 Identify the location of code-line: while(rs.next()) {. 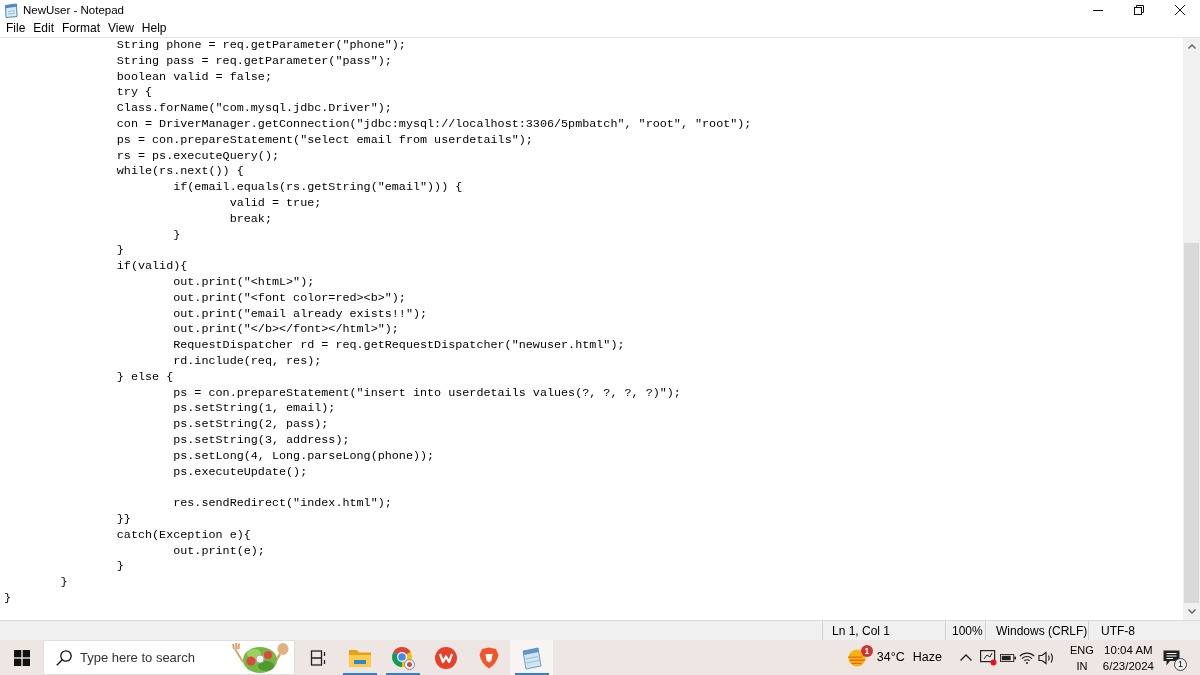
(180, 172).